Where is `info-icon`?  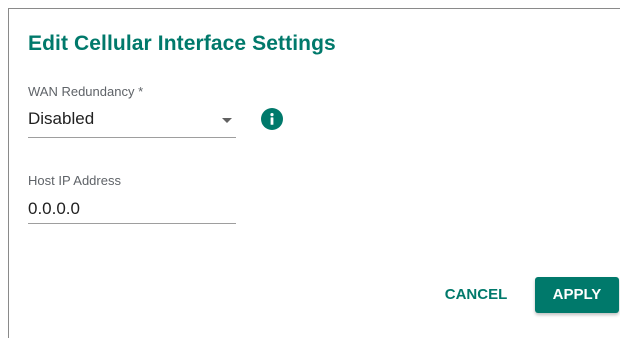
info-icon is located at coordinates (272, 119).